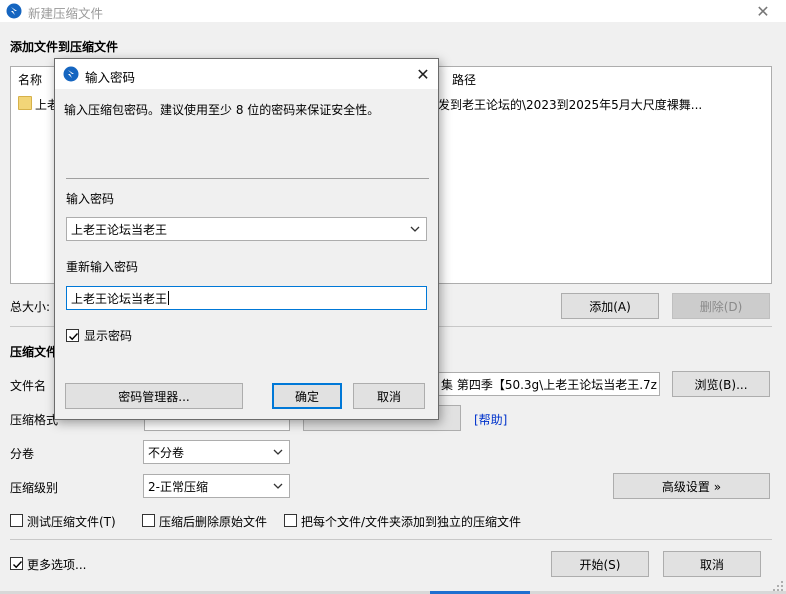  What do you see at coordinates (30, 79) in the screenshot?
I see `name-column-header: 名称` at bounding box center [30, 79].